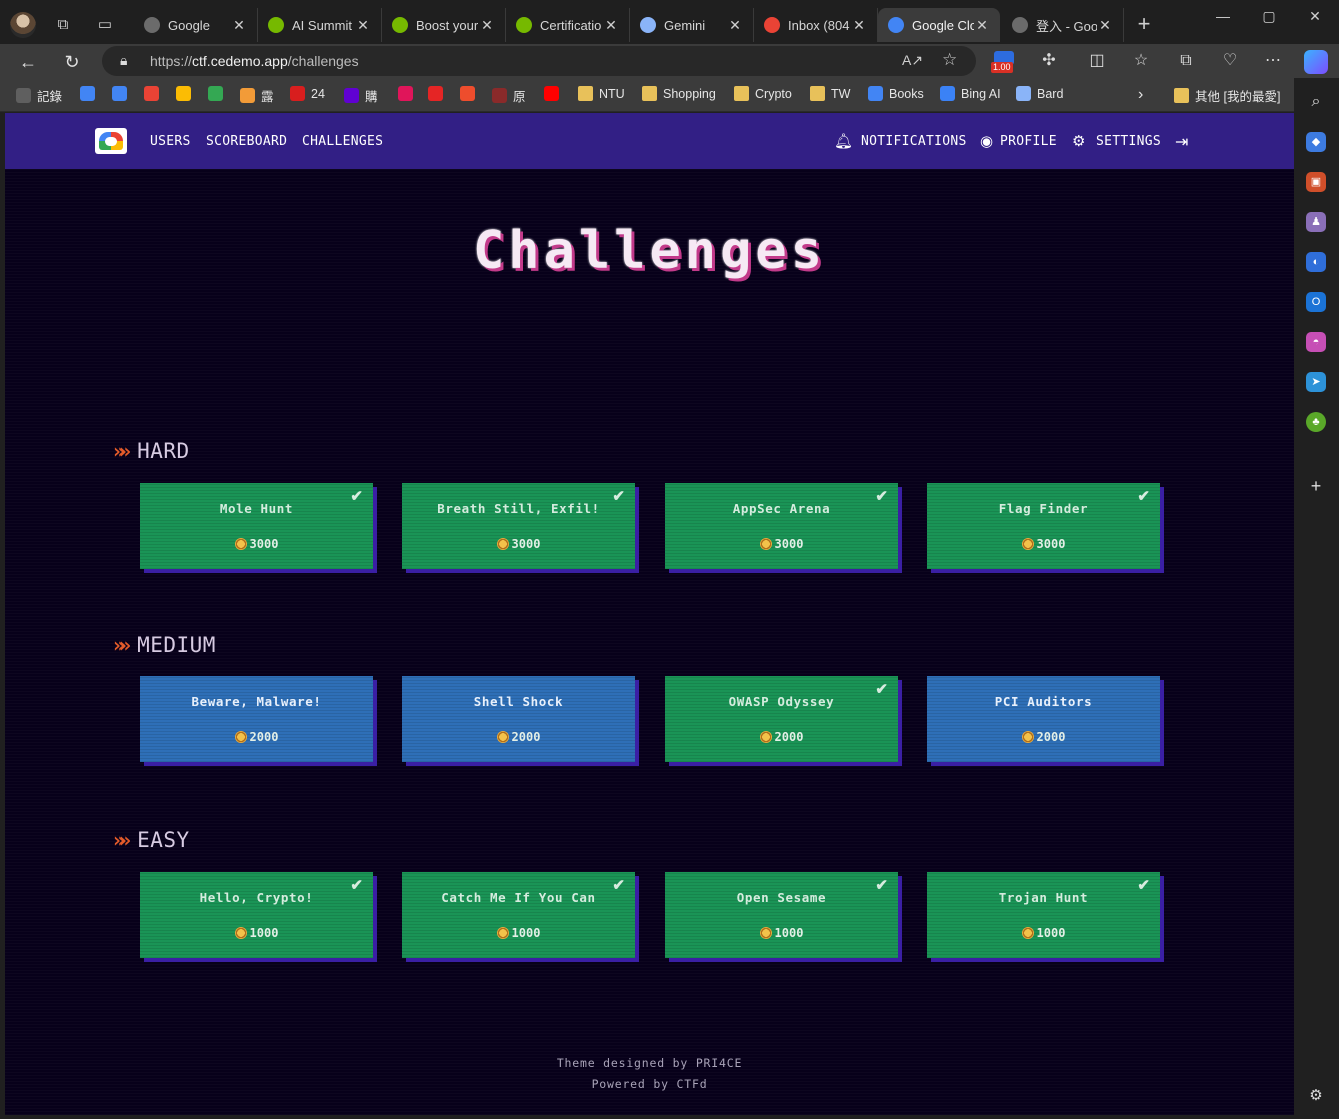 This screenshot has height=1119, width=1339. I want to click on gears-icon: ⚙, so click(1078, 141).